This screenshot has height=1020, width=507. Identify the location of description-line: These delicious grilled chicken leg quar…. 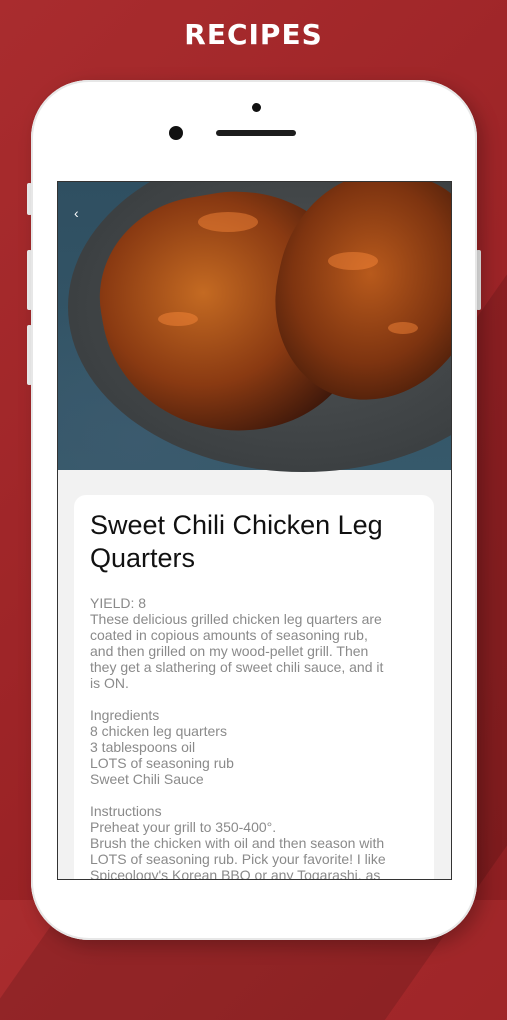
(236, 619).